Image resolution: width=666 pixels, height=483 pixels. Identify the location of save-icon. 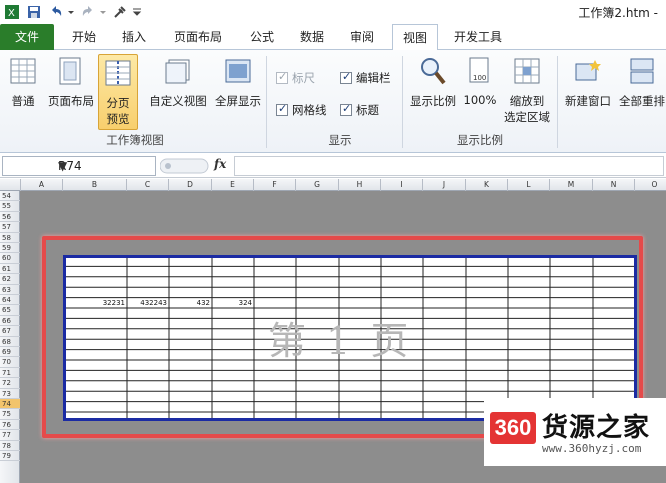
(34, 12).